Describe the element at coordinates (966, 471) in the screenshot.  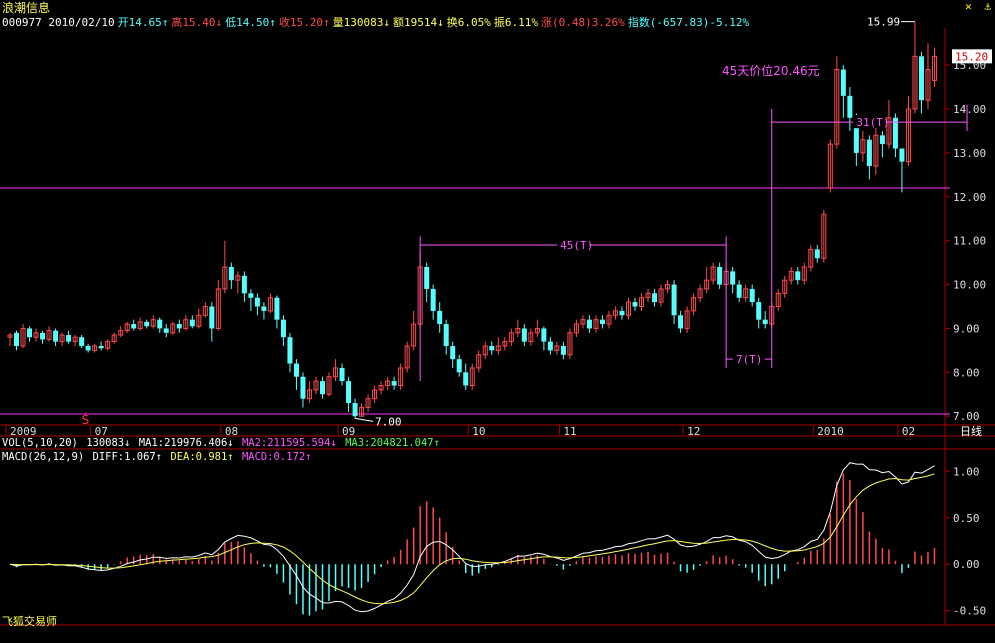
I see `macd-tick-label: 1.00` at that location.